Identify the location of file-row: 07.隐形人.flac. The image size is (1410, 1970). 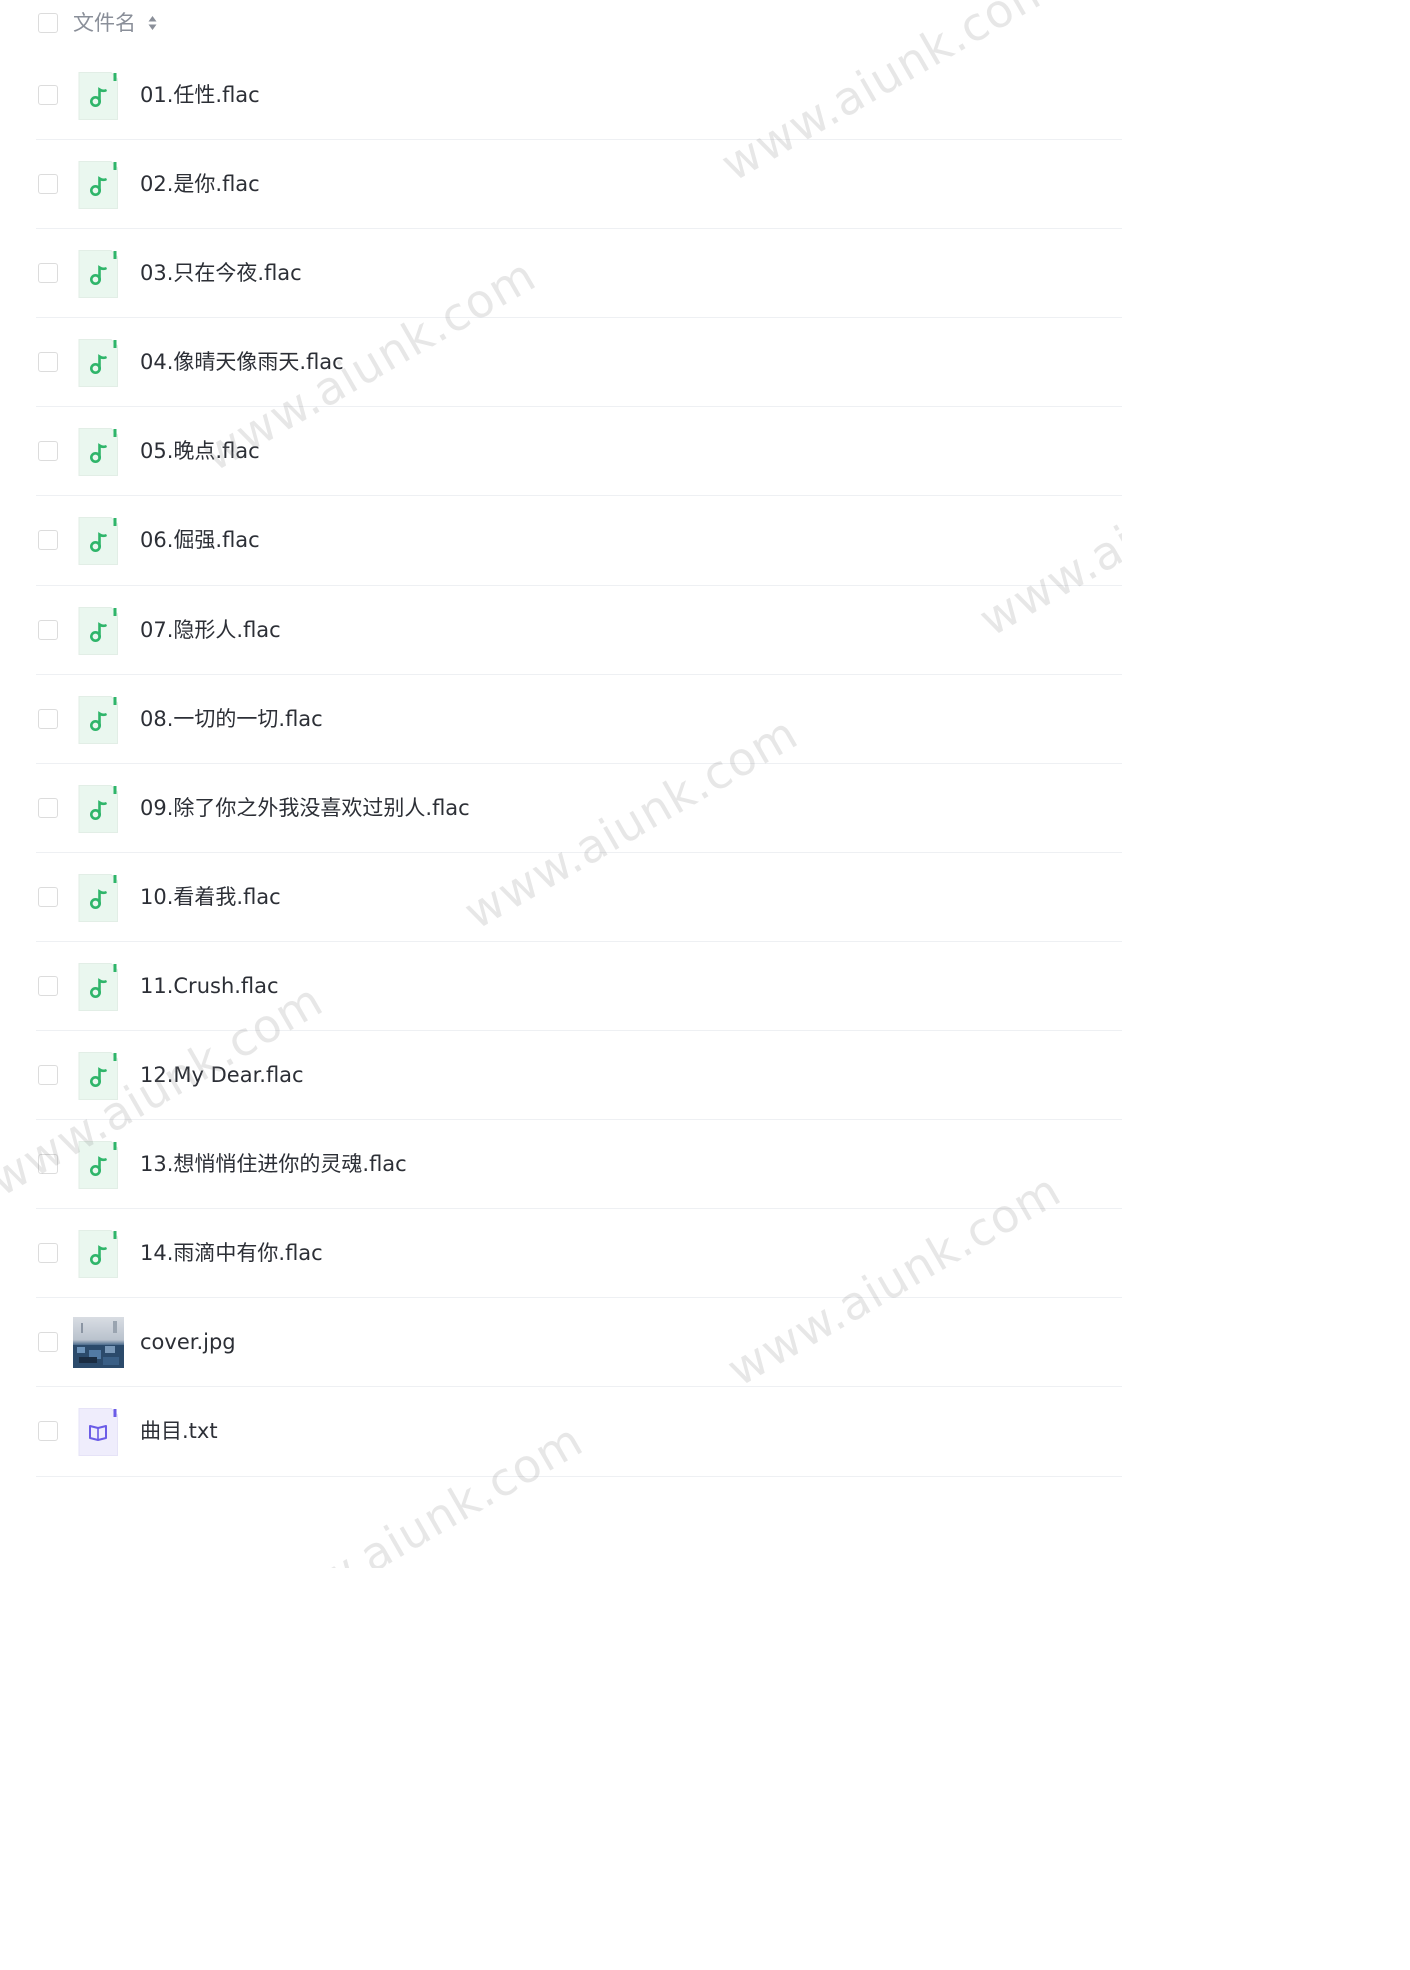
(561, 630).